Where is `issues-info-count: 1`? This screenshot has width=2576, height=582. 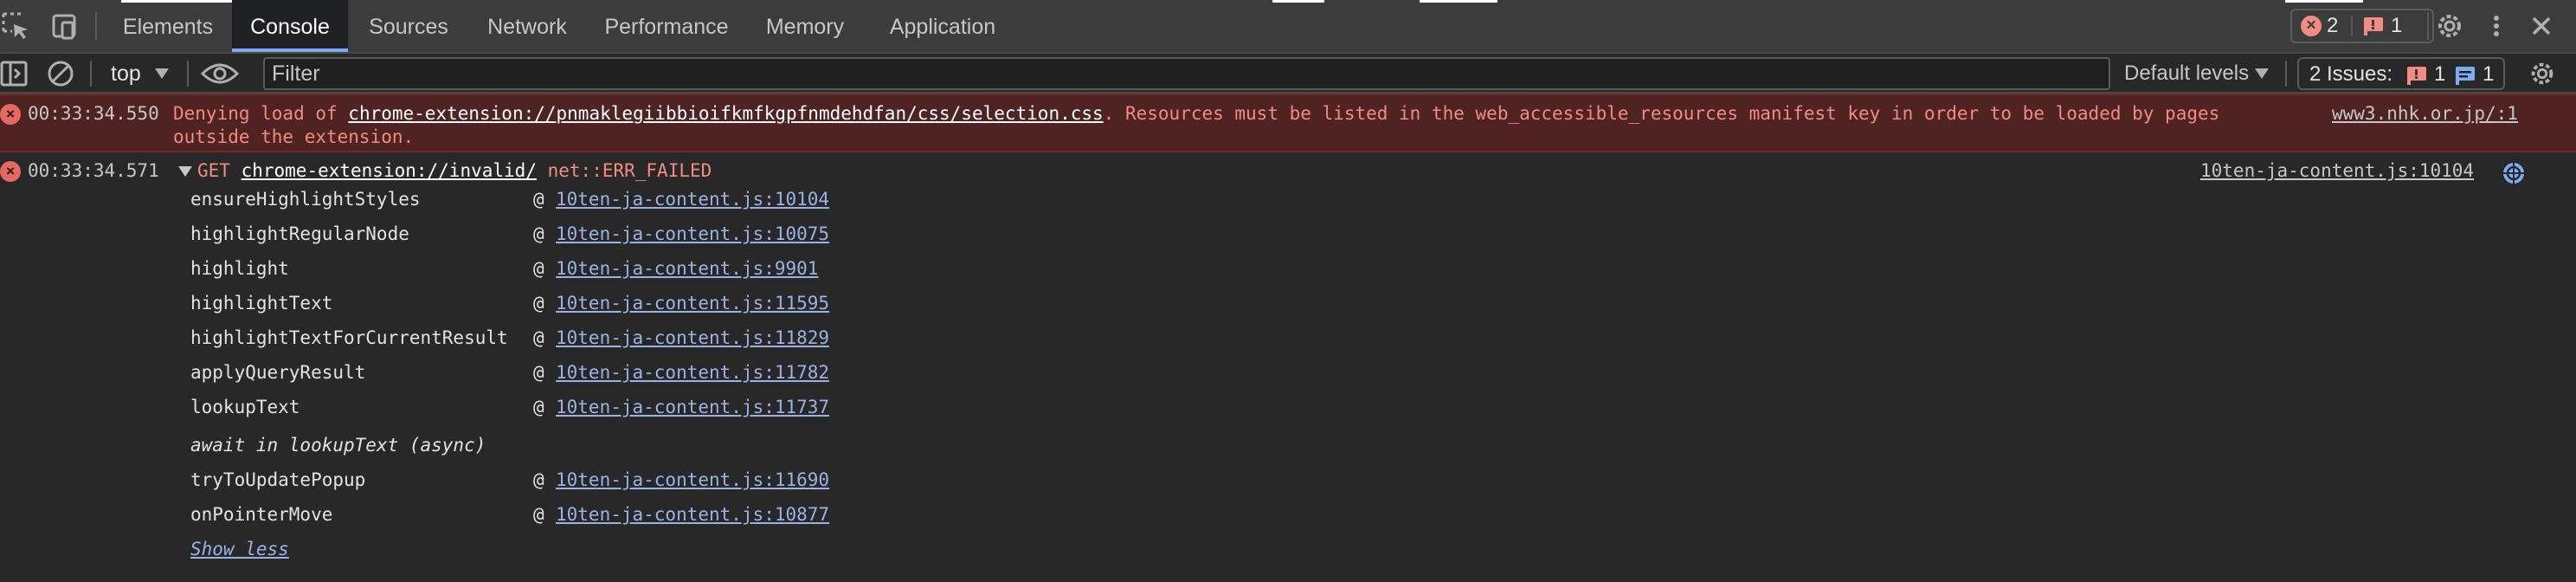 issues-info-count: 1 is located at coordinates (2489, 74).